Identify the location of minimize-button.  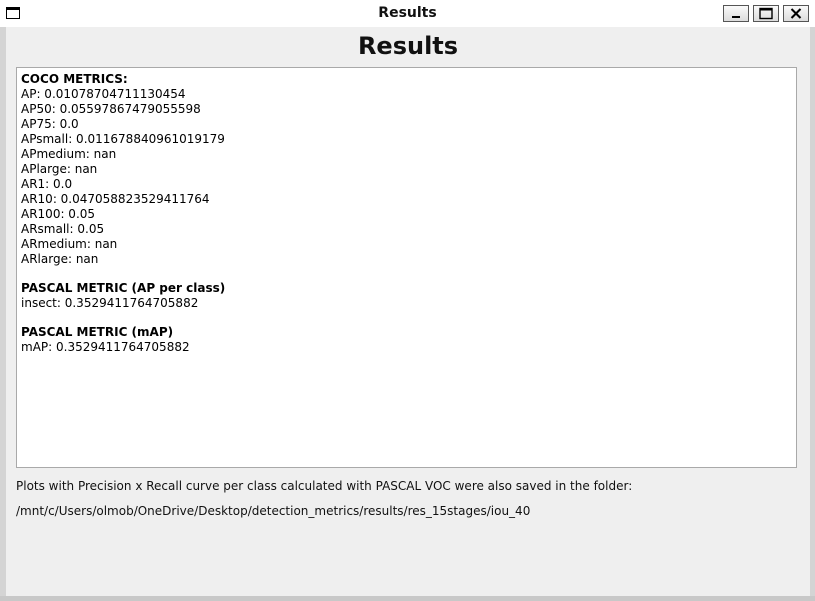
(736, 13).